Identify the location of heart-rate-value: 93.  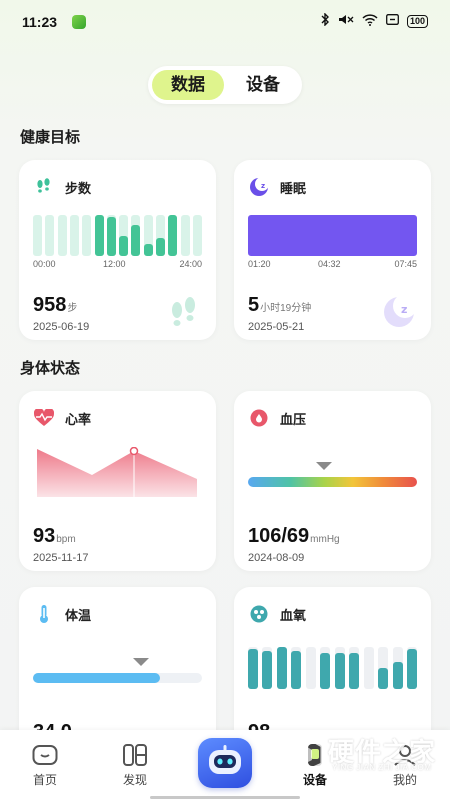
(44, 536).